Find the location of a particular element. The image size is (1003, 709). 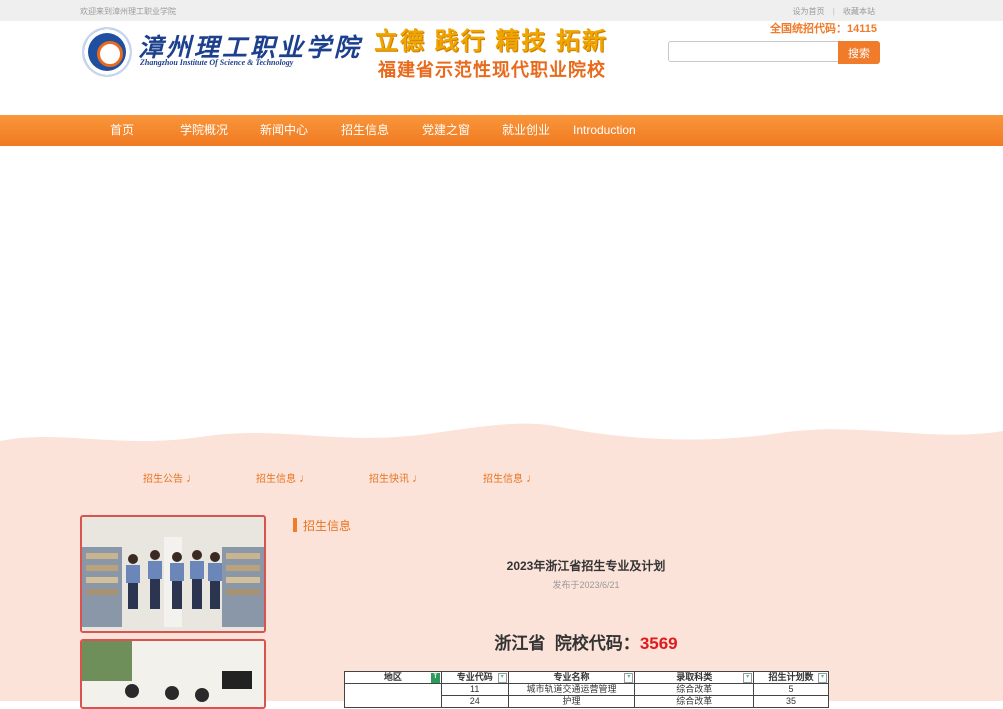

province-code-line: 浙江省 院校代码：3569 is located at coordinates (586, 641).